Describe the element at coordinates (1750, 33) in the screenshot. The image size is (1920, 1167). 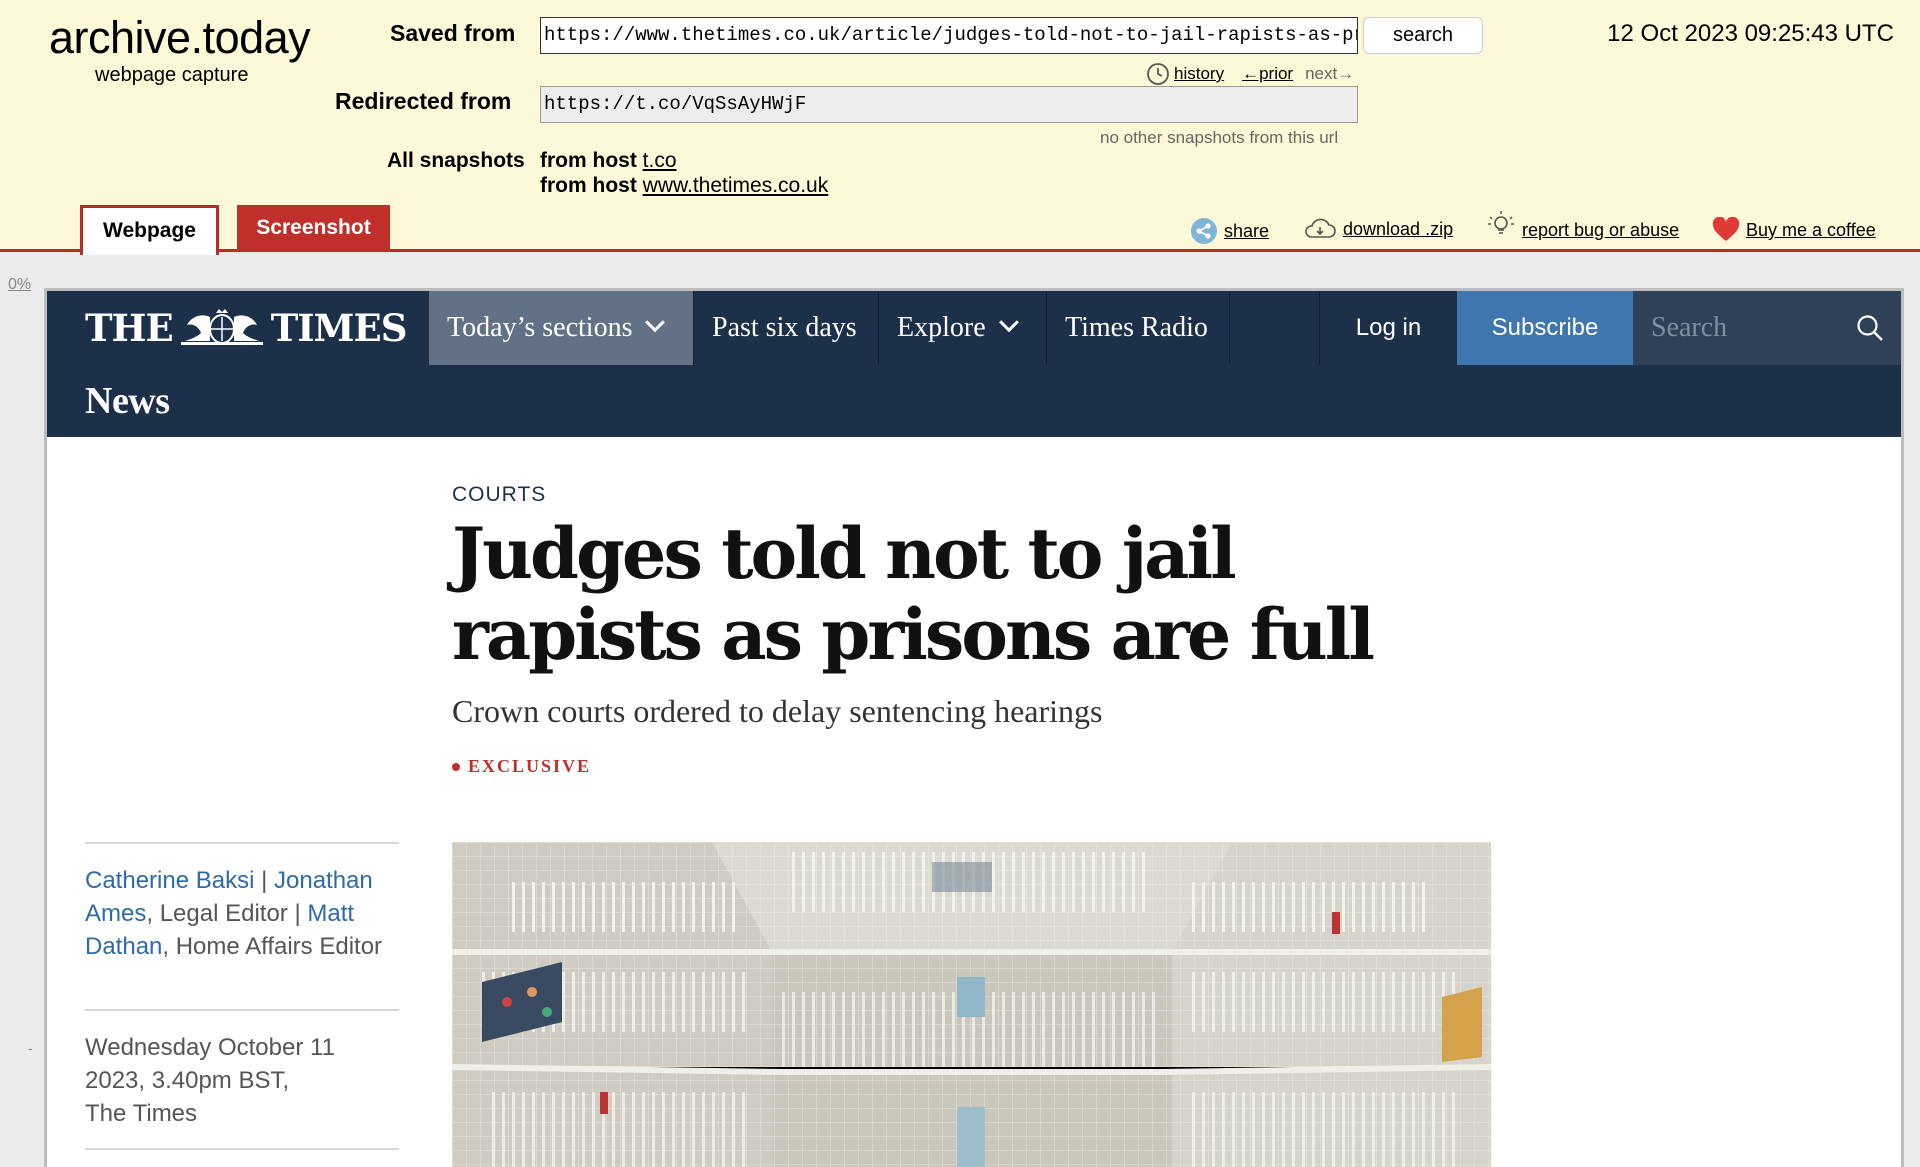
I see `capture-date: 12 Oct 2023 09:25:43 UTC` at that location.